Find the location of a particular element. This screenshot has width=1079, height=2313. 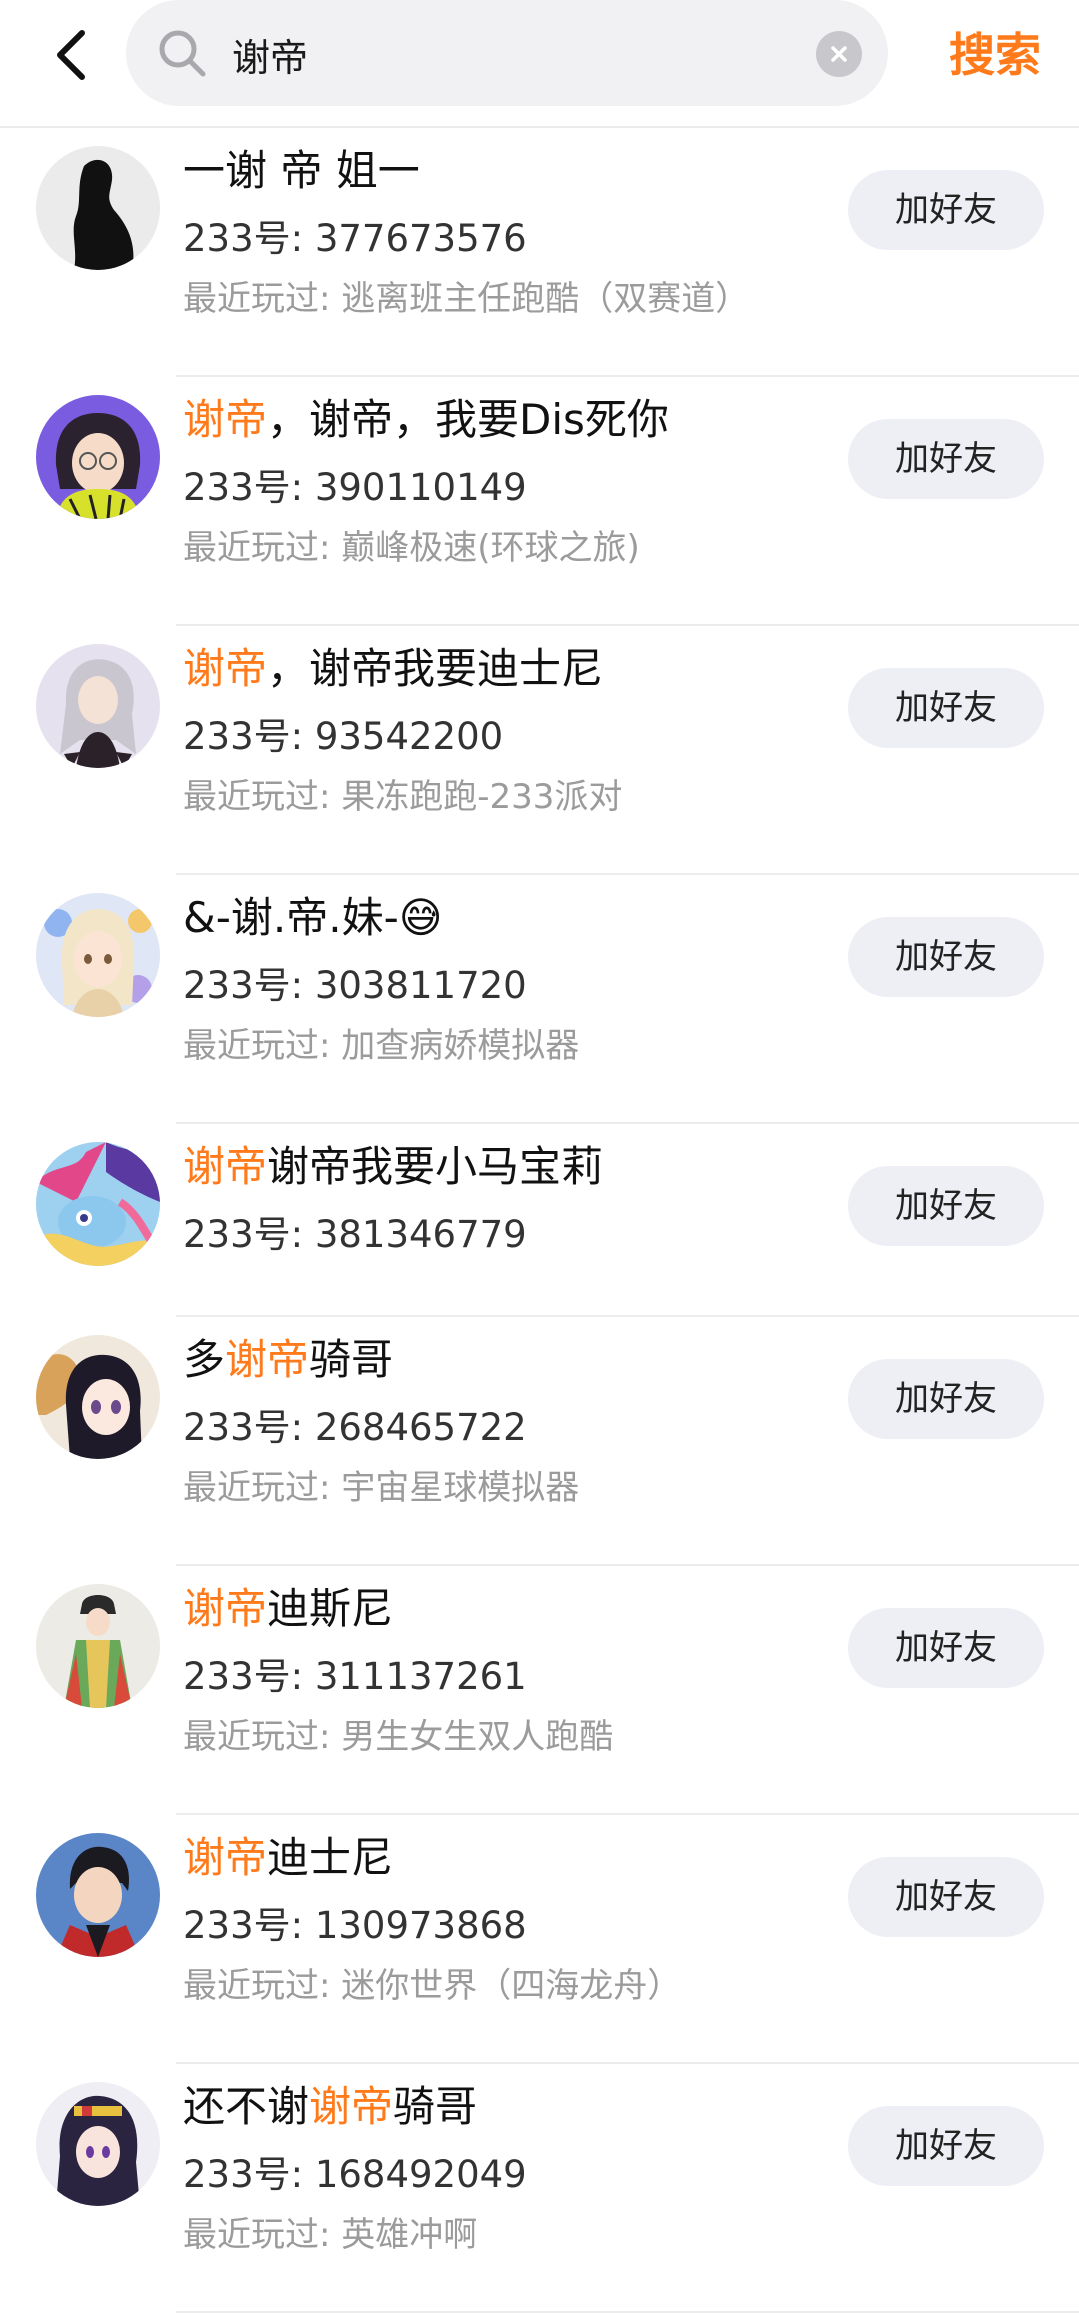

recently-played: 最近玩过: 男生女生双人跑酷 is located at coordinates (398, 1737).